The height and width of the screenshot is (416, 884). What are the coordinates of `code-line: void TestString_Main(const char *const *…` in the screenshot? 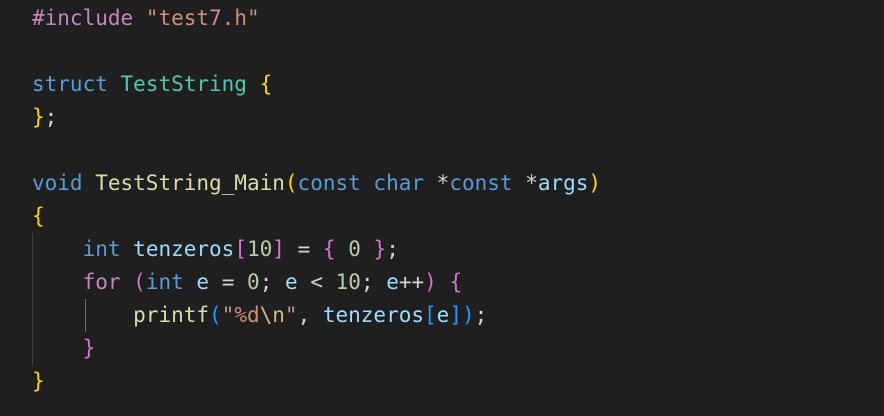 It's located at (316, 183).